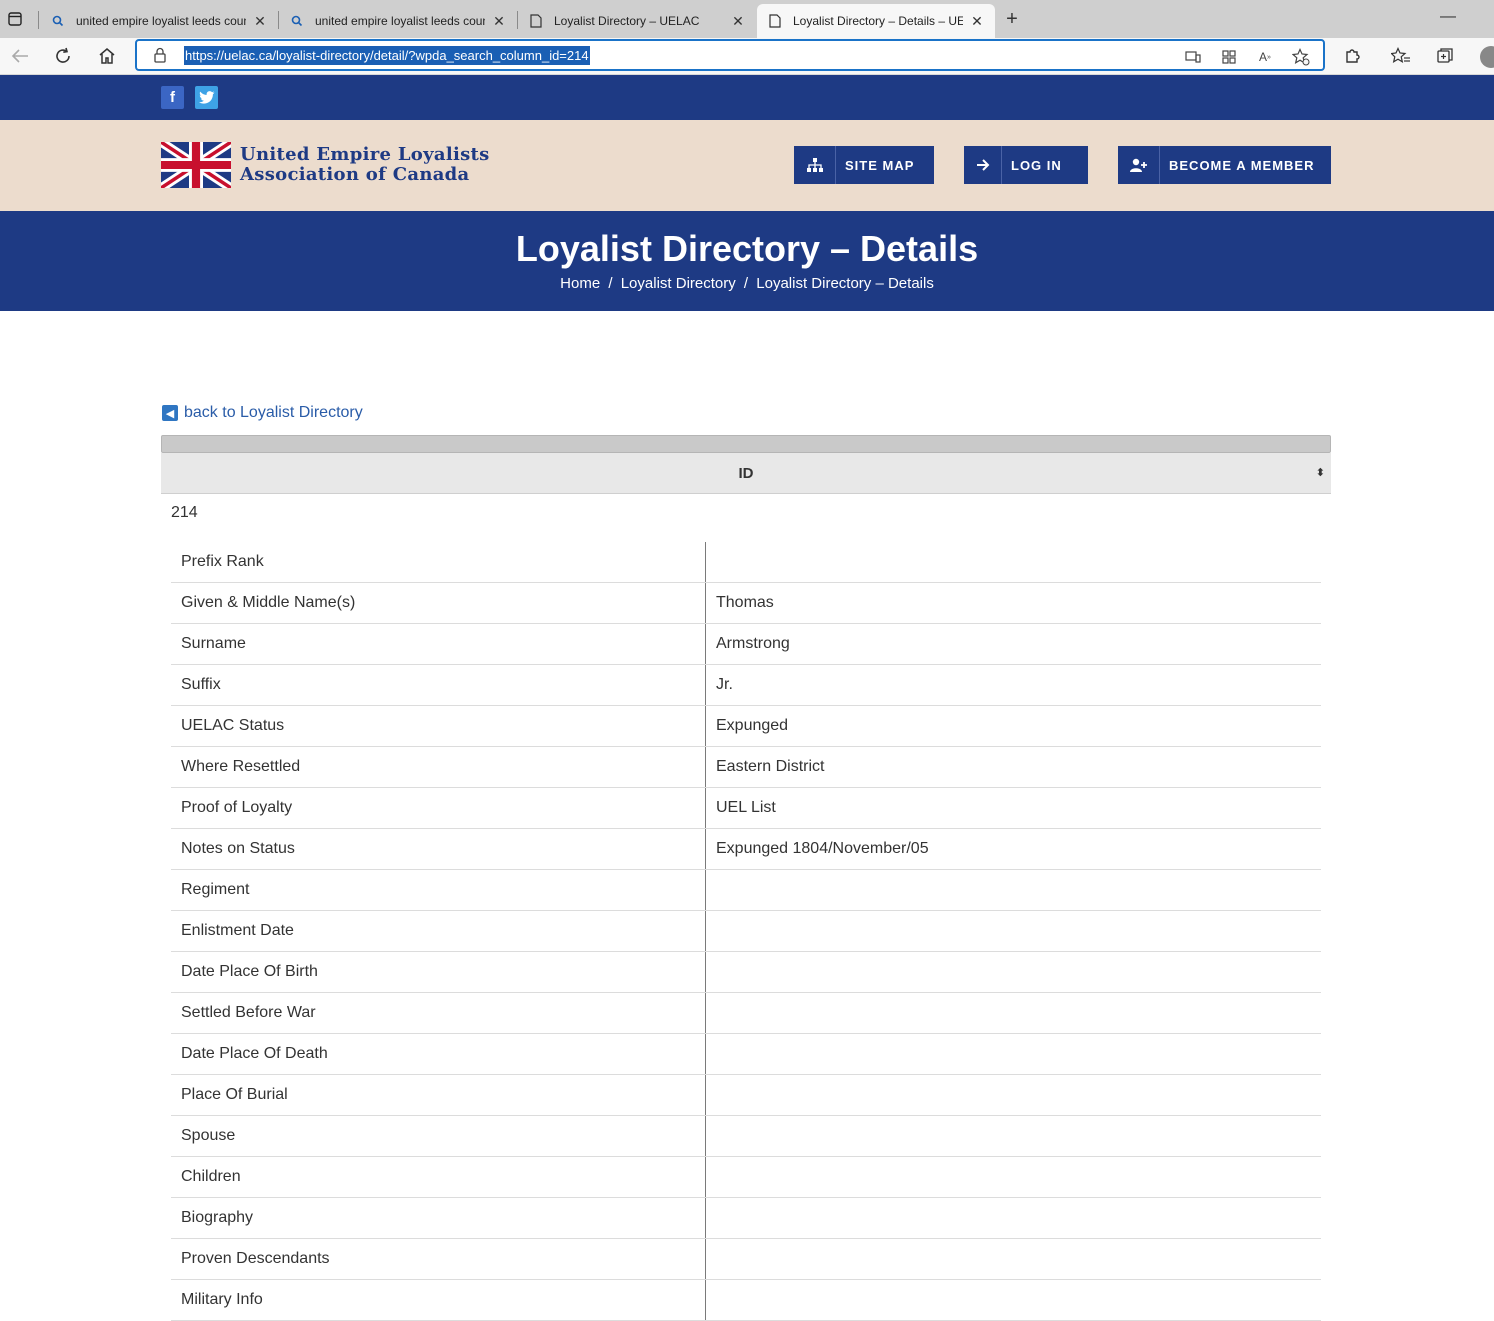  I want to click on table-row: UELAC Status Expunged, so click(746, 726).